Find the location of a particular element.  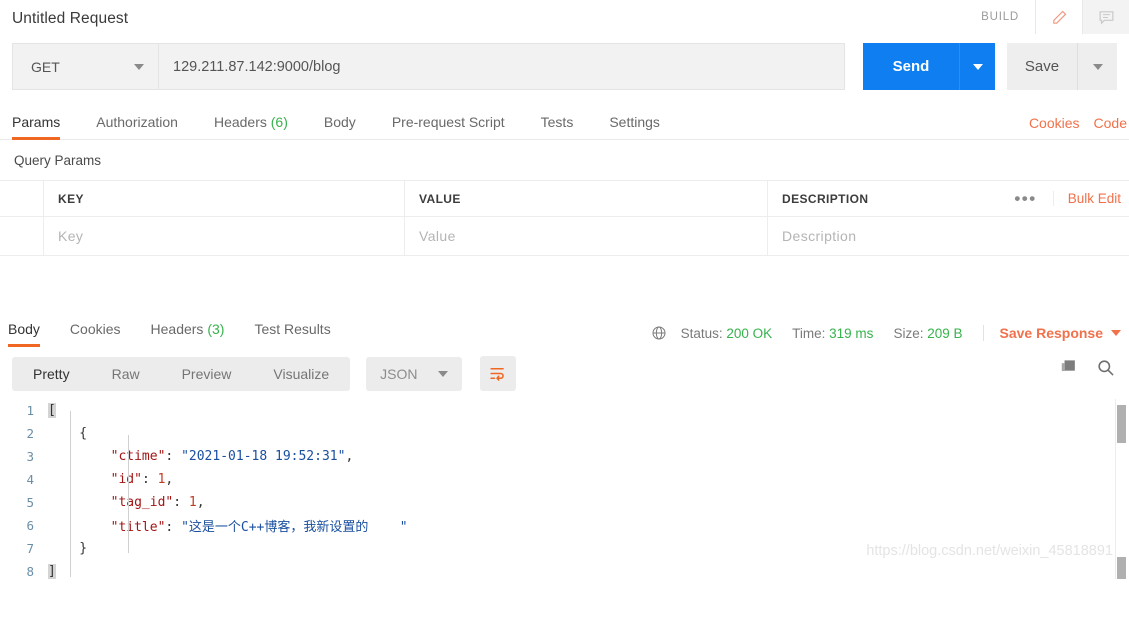

tab-tests: Tests is located at coordinates (557, 126).